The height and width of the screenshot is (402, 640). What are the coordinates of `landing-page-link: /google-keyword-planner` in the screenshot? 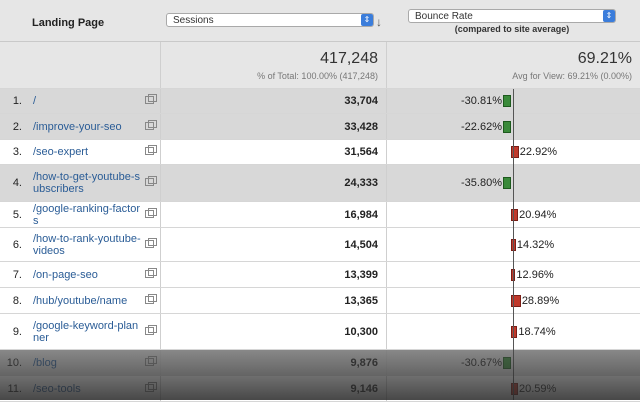 It's located at (96, 332).